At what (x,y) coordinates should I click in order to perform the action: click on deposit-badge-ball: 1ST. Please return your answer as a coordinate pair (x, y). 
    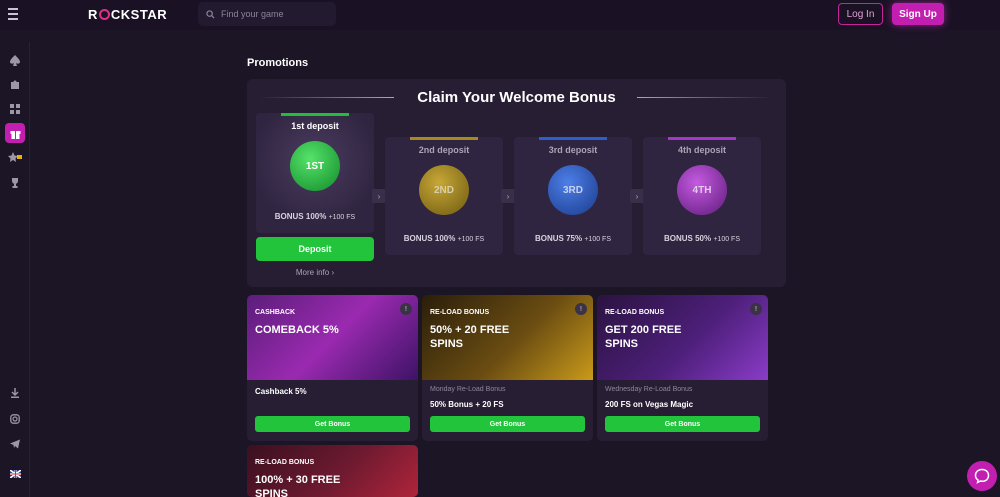
    Looking at the image, I should click on (315, 166).